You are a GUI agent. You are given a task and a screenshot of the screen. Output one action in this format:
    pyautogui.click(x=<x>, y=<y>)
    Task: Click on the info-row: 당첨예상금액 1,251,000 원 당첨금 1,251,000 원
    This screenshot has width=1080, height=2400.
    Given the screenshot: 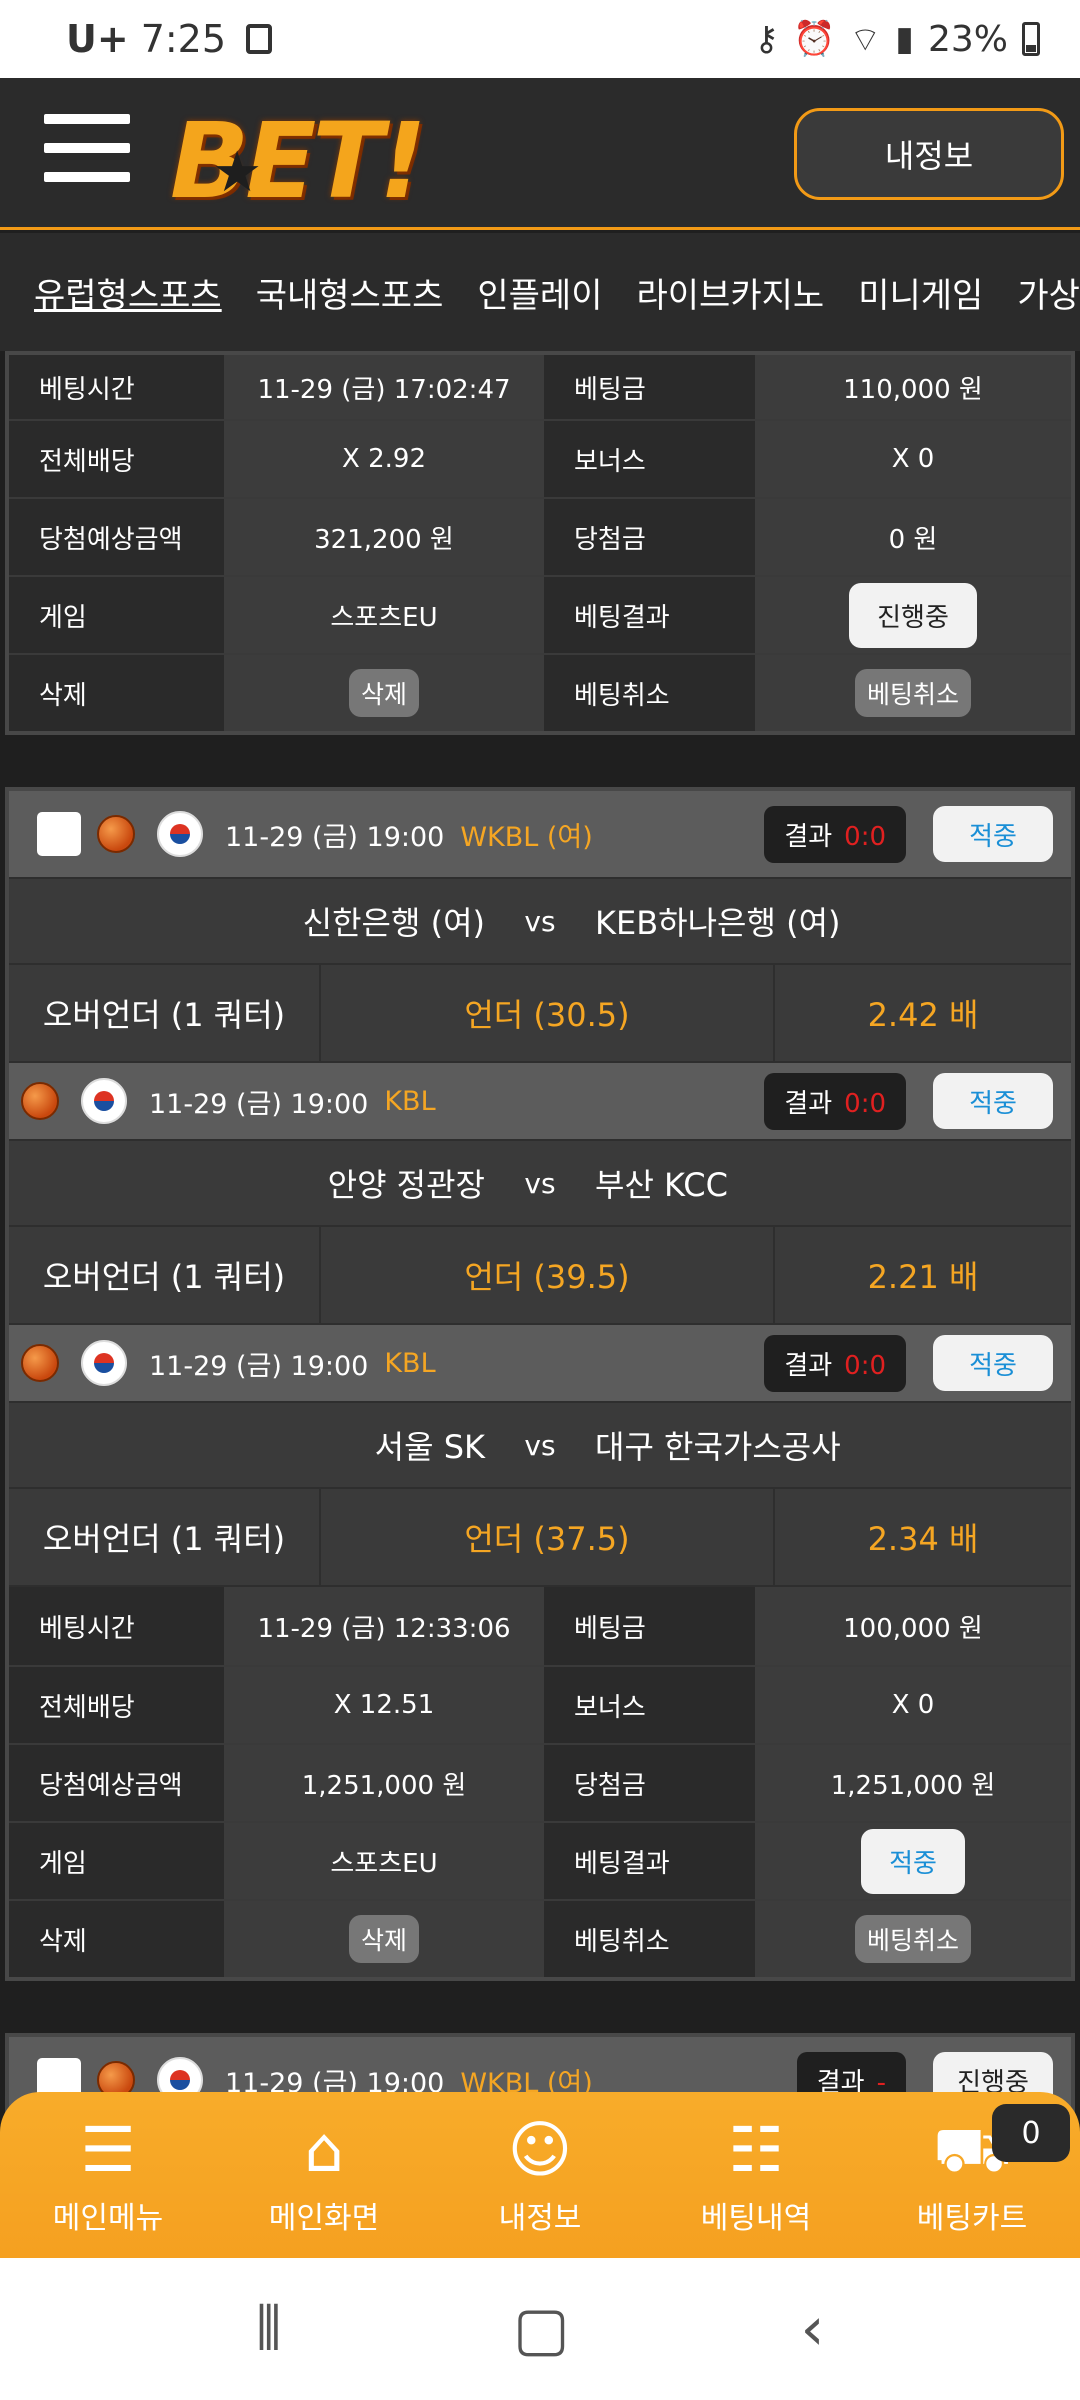 What is the action you would take?
    pyautogui.click(x=540, y=1782)
    